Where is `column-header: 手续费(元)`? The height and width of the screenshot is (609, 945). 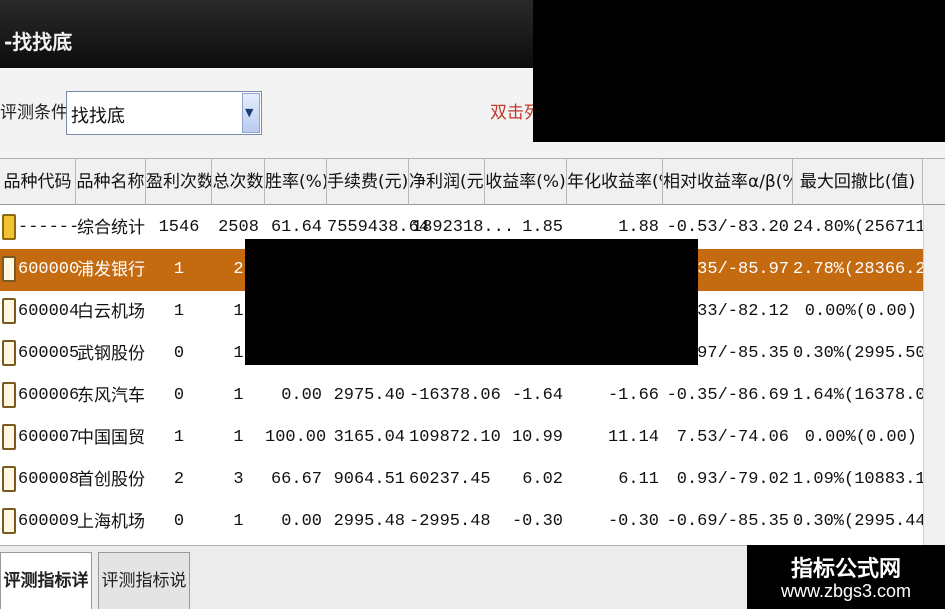 column-header: 手续费(元) is located at coordinates (368, 182).